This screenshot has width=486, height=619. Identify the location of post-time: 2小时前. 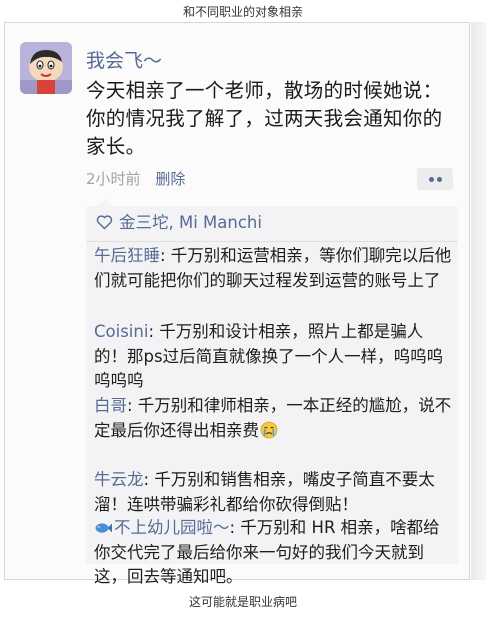
(113, 179).